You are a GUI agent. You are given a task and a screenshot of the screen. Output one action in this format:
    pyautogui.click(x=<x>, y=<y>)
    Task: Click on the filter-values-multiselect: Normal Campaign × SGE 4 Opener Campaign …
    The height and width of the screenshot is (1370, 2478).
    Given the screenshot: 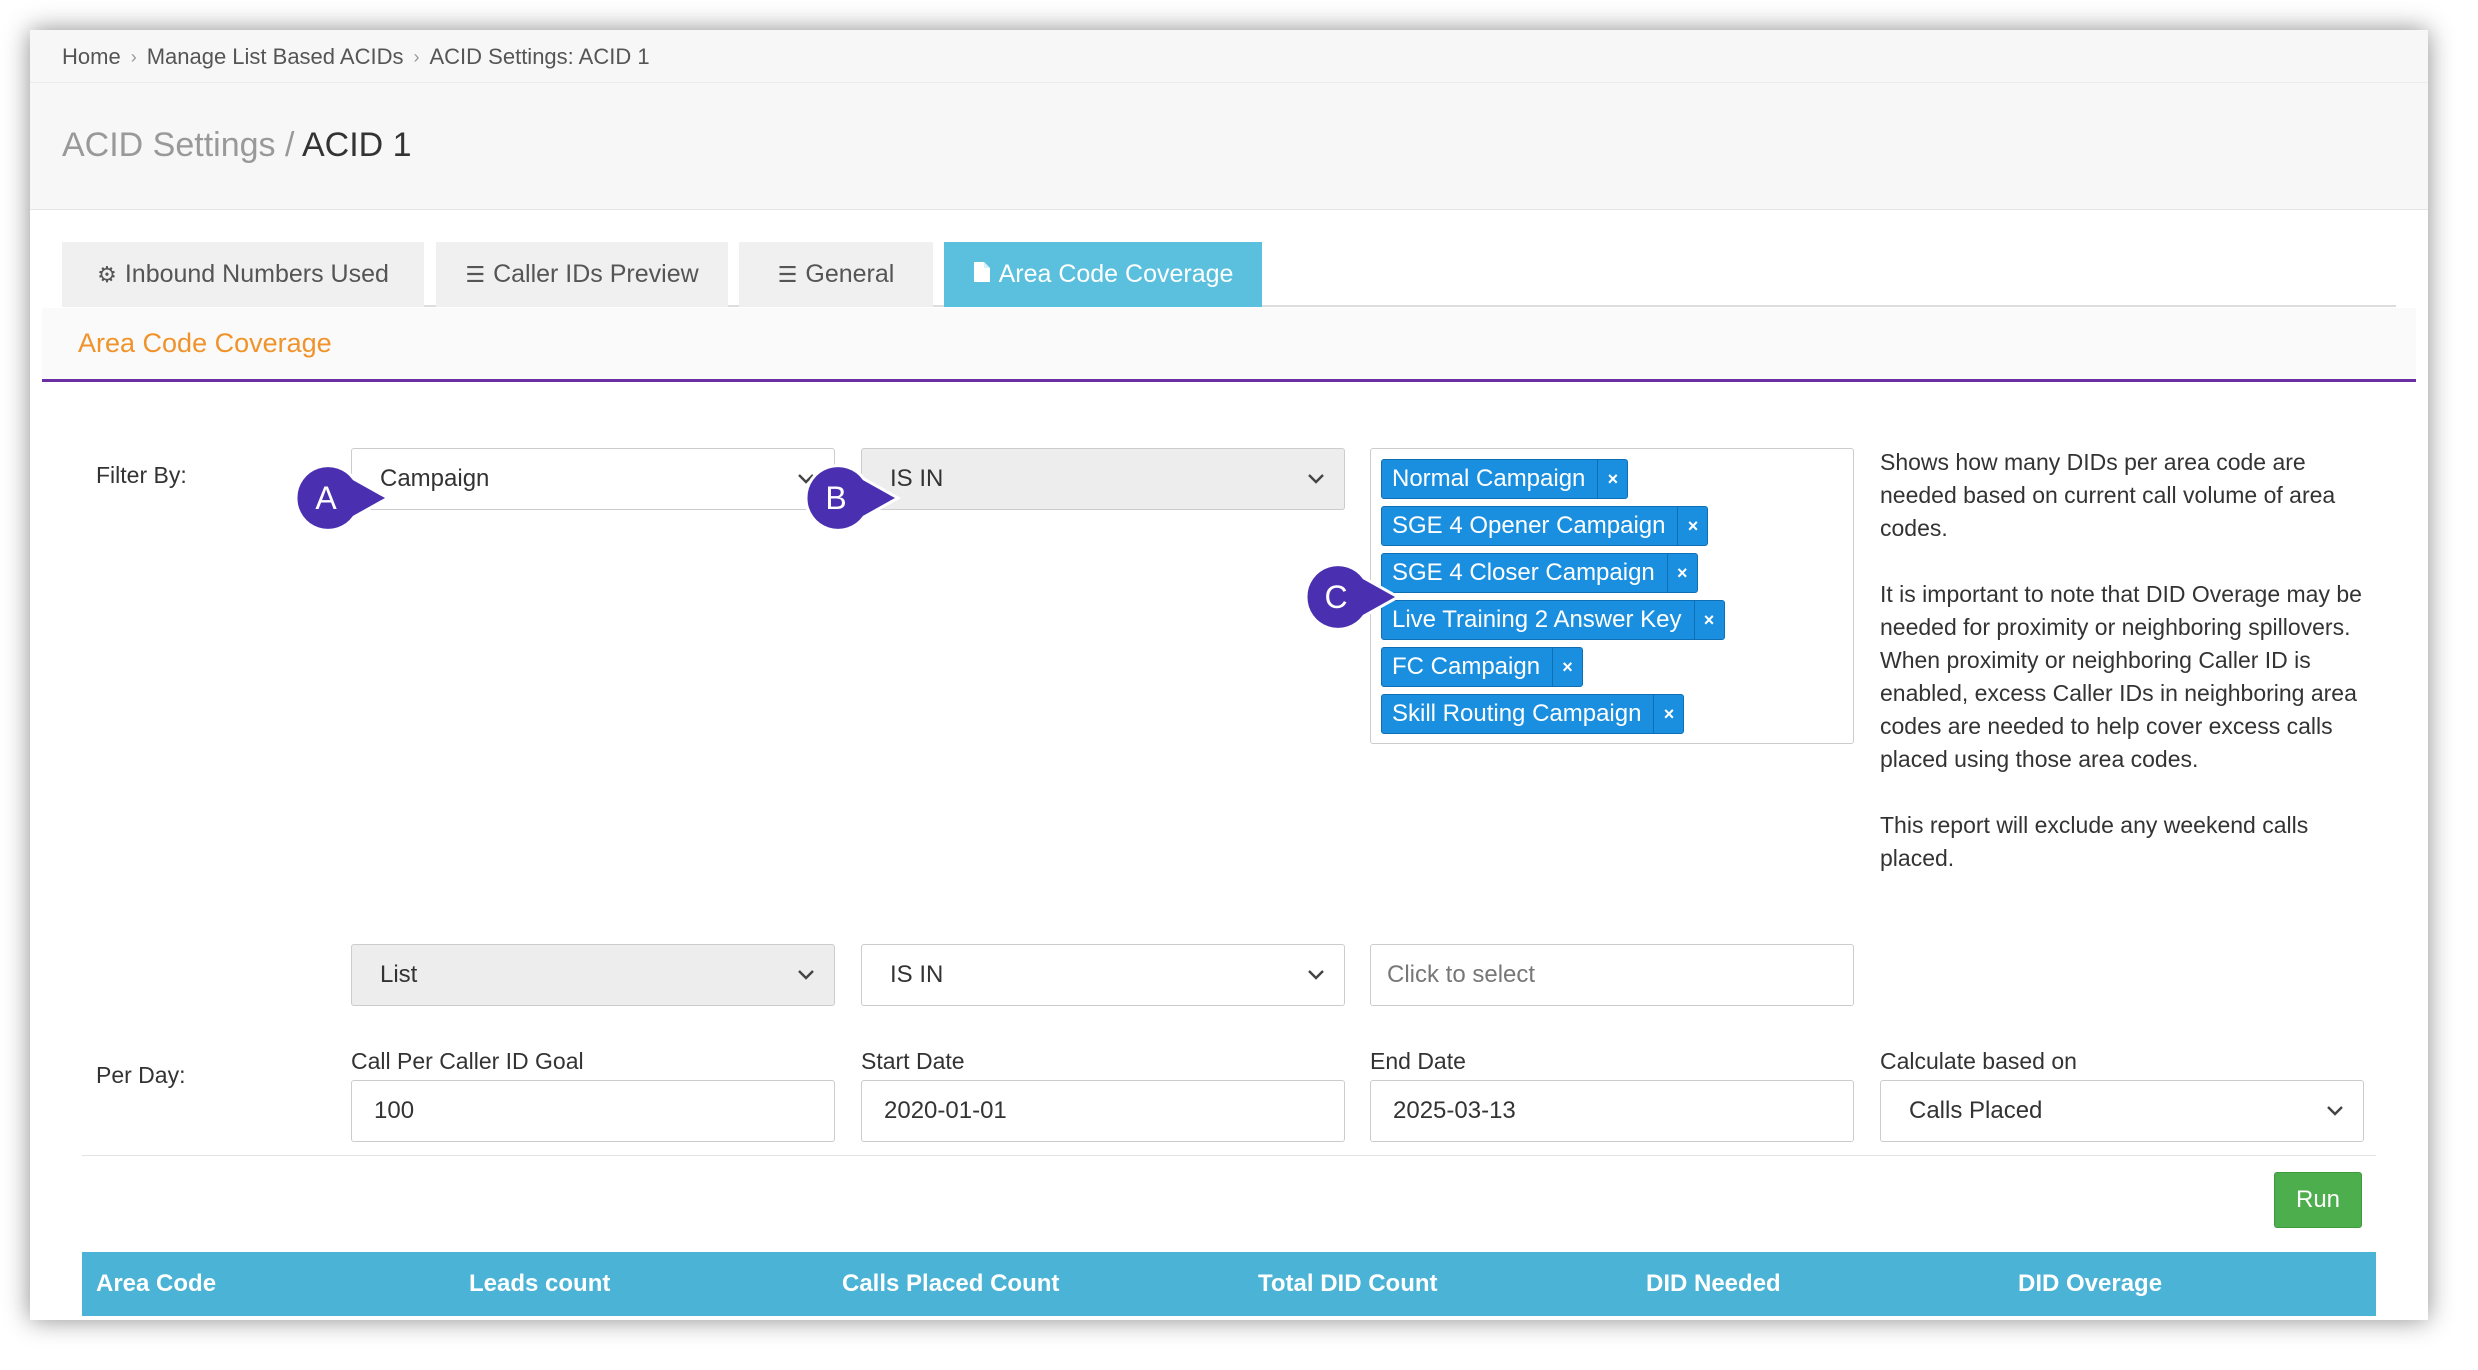 What is the action you would take?
    pyautogui.click(x=1612, y=596)
    